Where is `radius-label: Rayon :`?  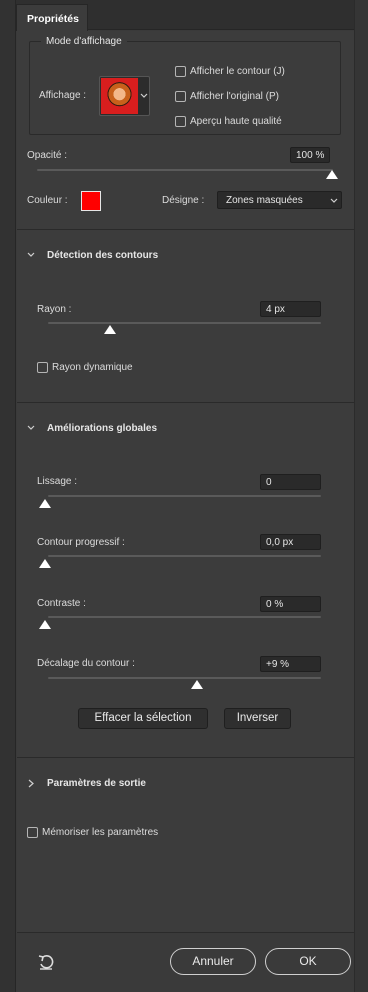 radius-label: Rayon : is located at coordinates (54, 309).